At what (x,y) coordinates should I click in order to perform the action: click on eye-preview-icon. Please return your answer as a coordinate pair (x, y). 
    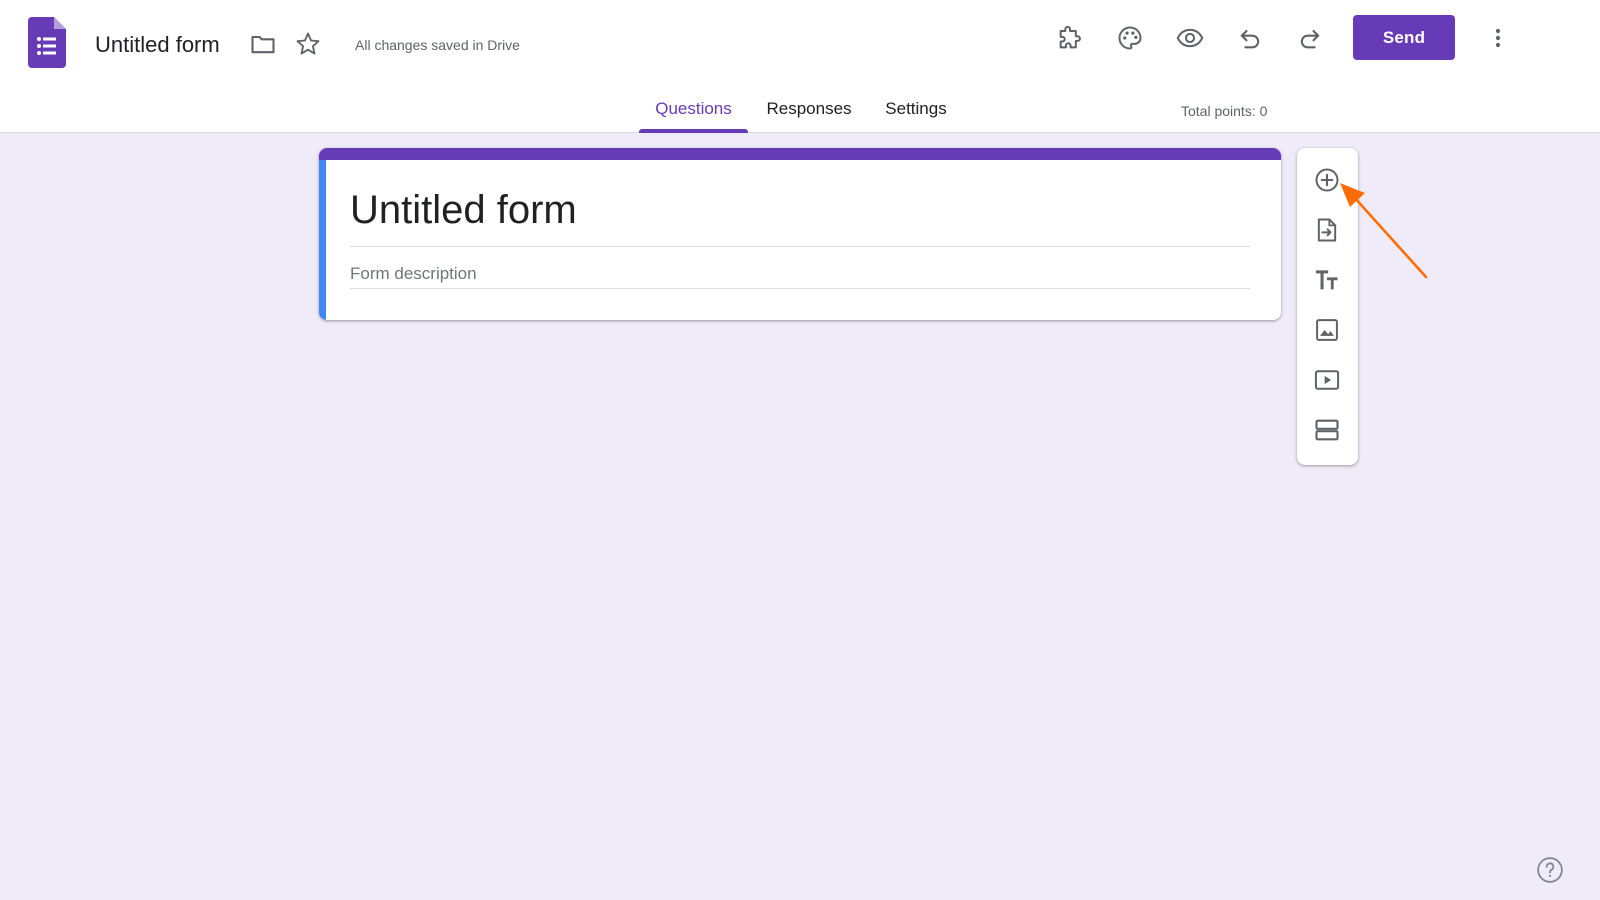
    Looking at the image, I should click on (1190, 38).